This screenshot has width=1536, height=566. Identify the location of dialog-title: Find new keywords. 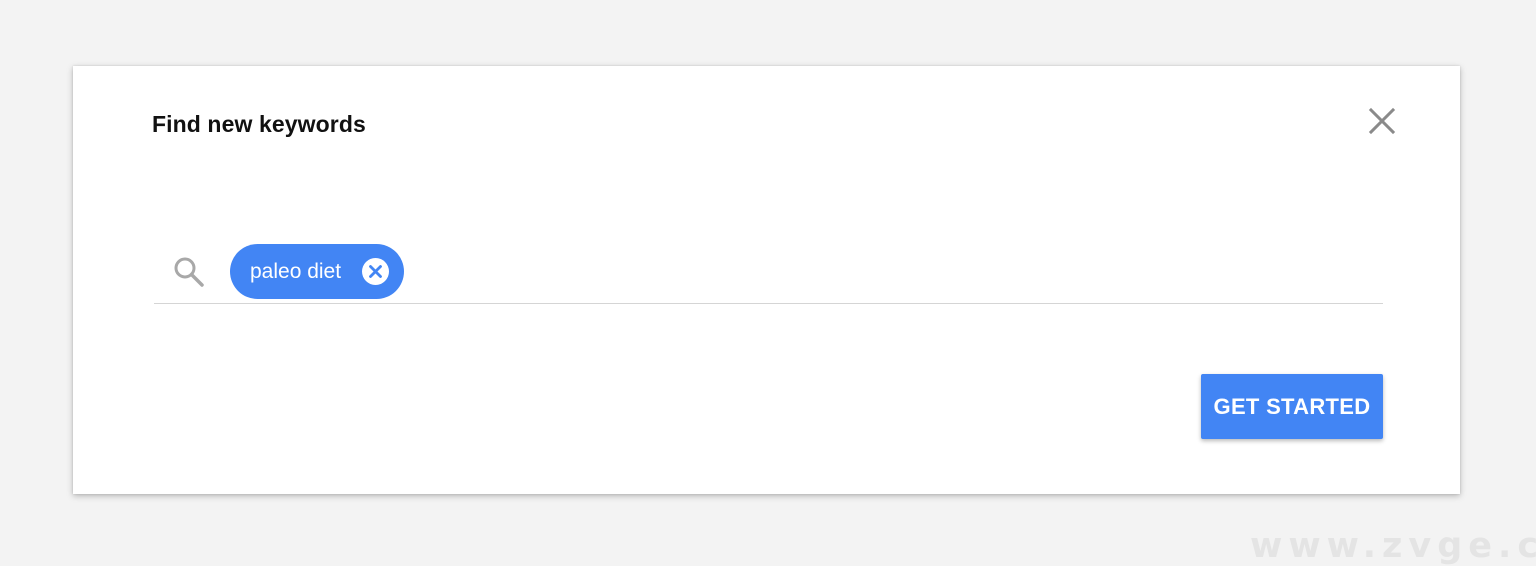
(259, 124).